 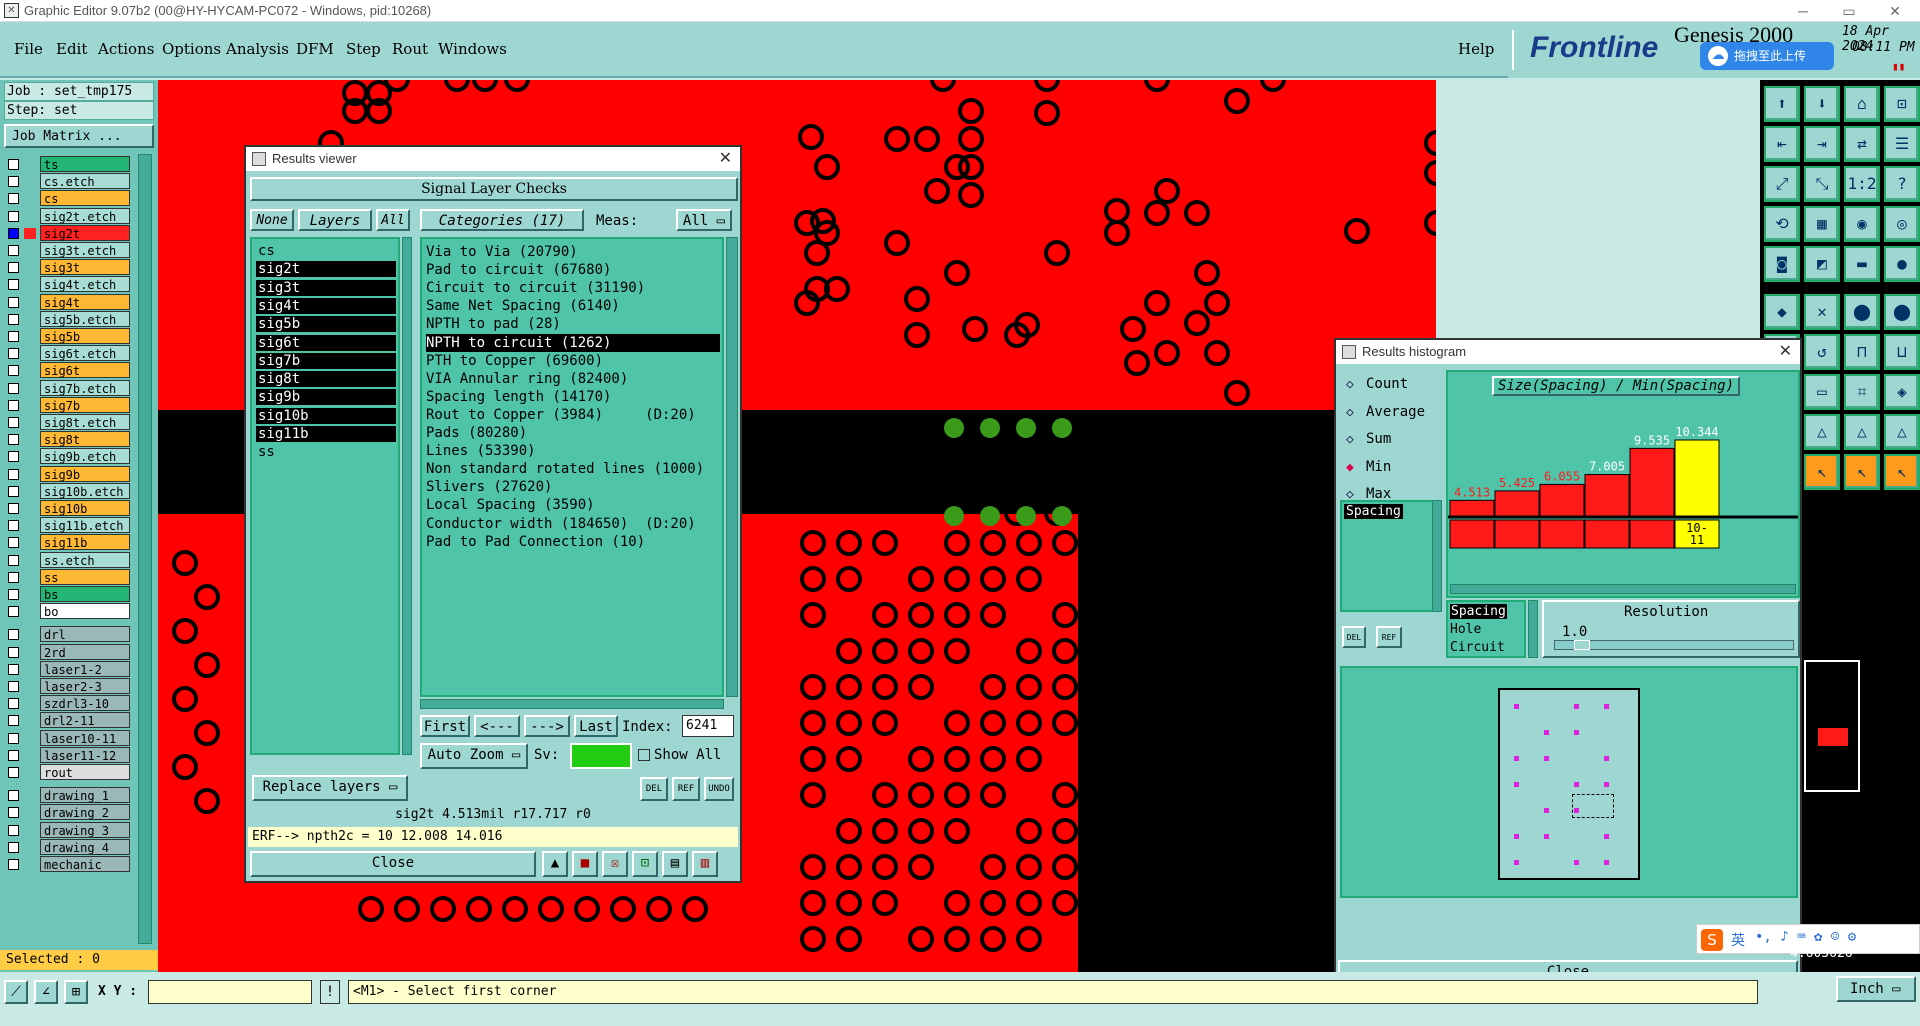 I want to click on del-button: DEL, so click(x=654, y=789).